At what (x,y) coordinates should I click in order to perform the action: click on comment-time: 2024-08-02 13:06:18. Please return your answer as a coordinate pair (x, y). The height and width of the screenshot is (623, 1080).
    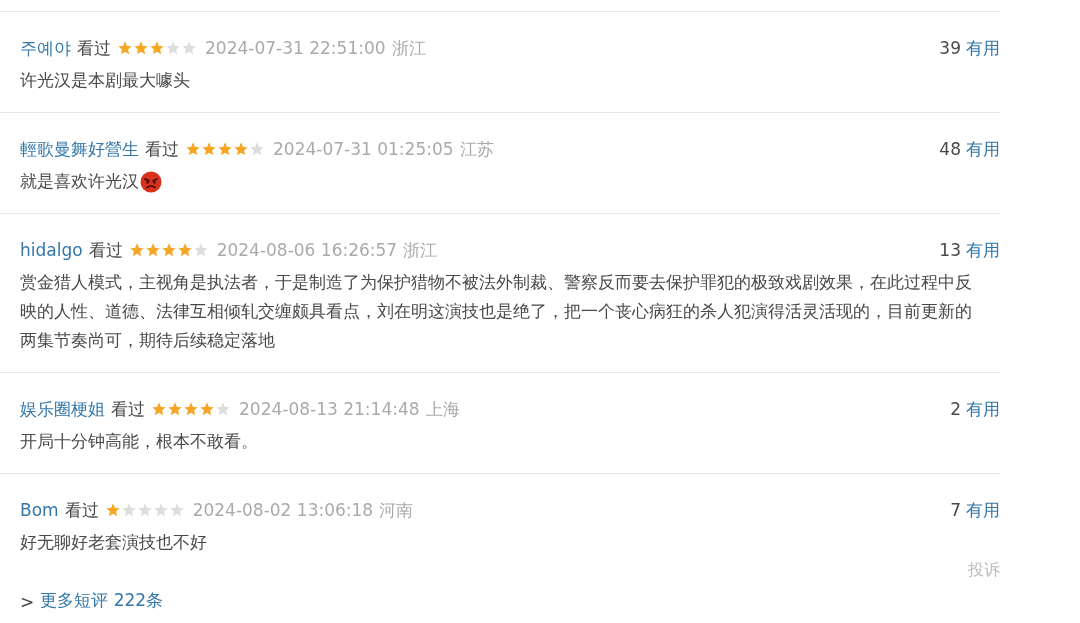
    Looking at the image, I should click on (283, 510).